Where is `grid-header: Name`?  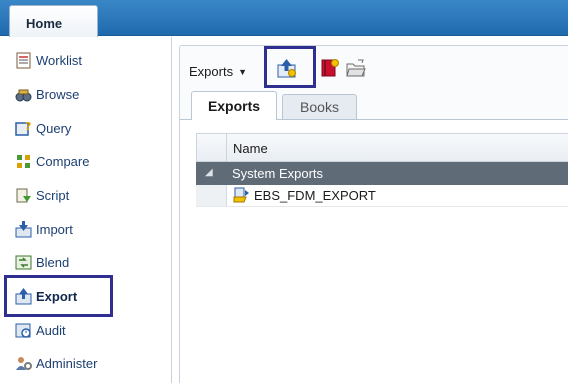 grid-header: Name is located at coordinates (382, 147).